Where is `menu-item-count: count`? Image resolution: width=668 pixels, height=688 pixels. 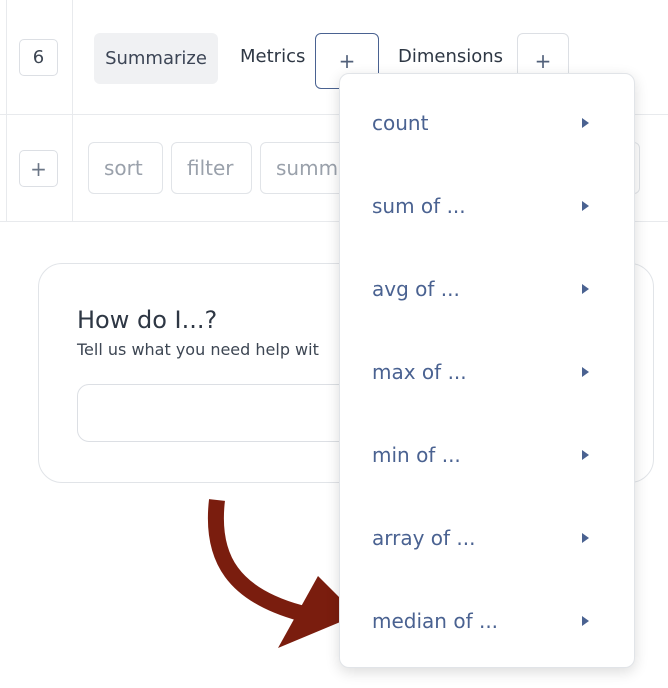
menu-item-count: count is located at coordinates (488, 123).